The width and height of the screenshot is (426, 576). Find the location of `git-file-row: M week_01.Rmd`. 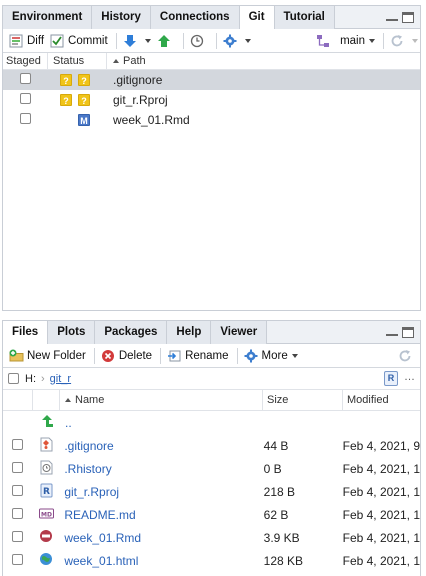

git-file-row: M week_01.Rmd is located at coordinates (211, 120).